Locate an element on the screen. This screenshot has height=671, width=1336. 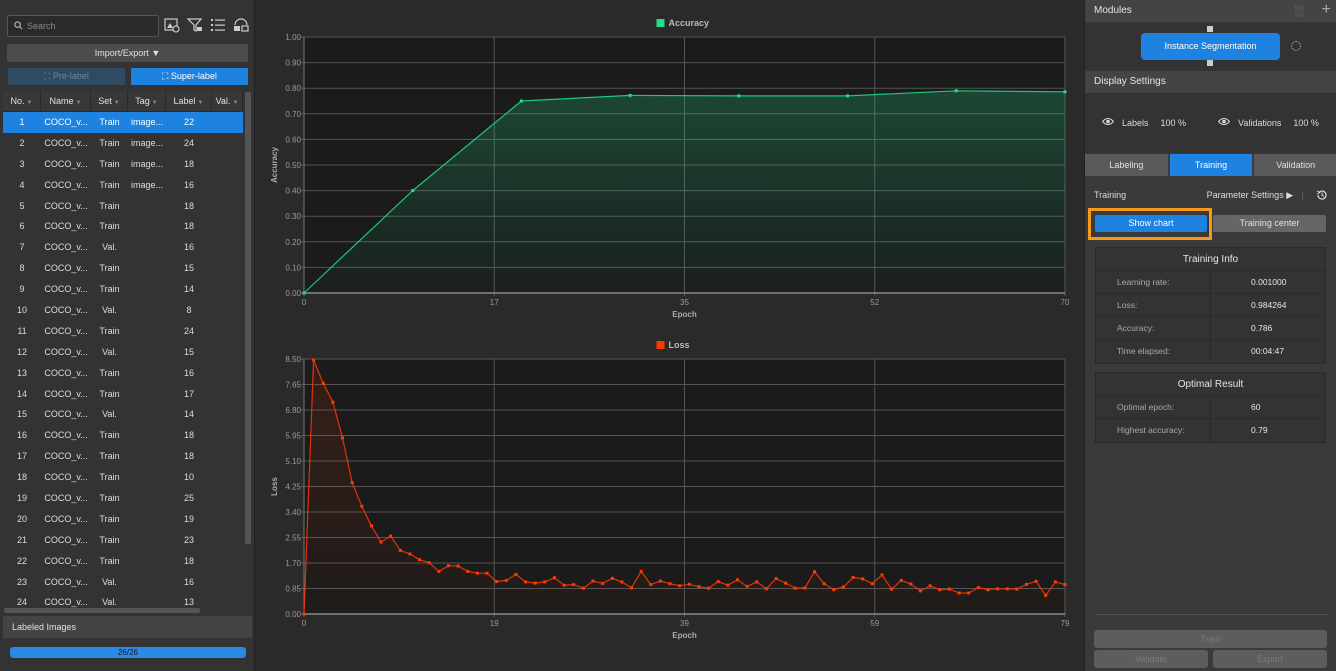
cell-no: 13 is located at coordinates (21, 372).